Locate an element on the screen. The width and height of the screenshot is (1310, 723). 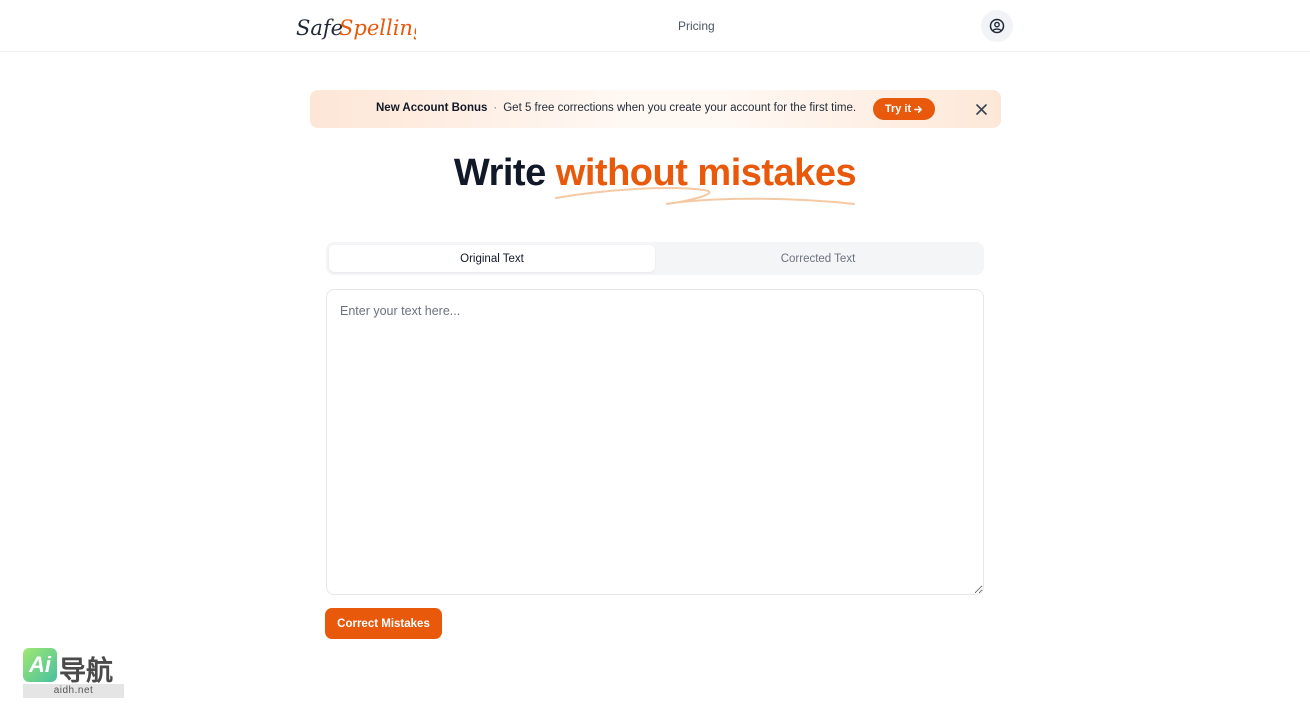
try-it-label: Try it is located at coordinates (898, 109).